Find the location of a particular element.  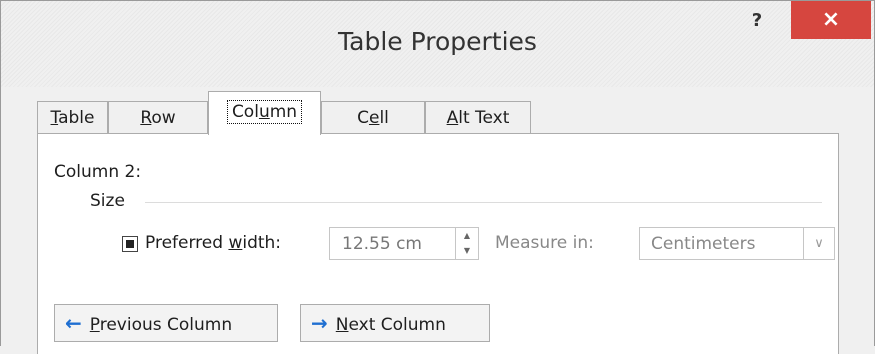

measure-in-value: Centimeters is located at coordinates (703, 244).